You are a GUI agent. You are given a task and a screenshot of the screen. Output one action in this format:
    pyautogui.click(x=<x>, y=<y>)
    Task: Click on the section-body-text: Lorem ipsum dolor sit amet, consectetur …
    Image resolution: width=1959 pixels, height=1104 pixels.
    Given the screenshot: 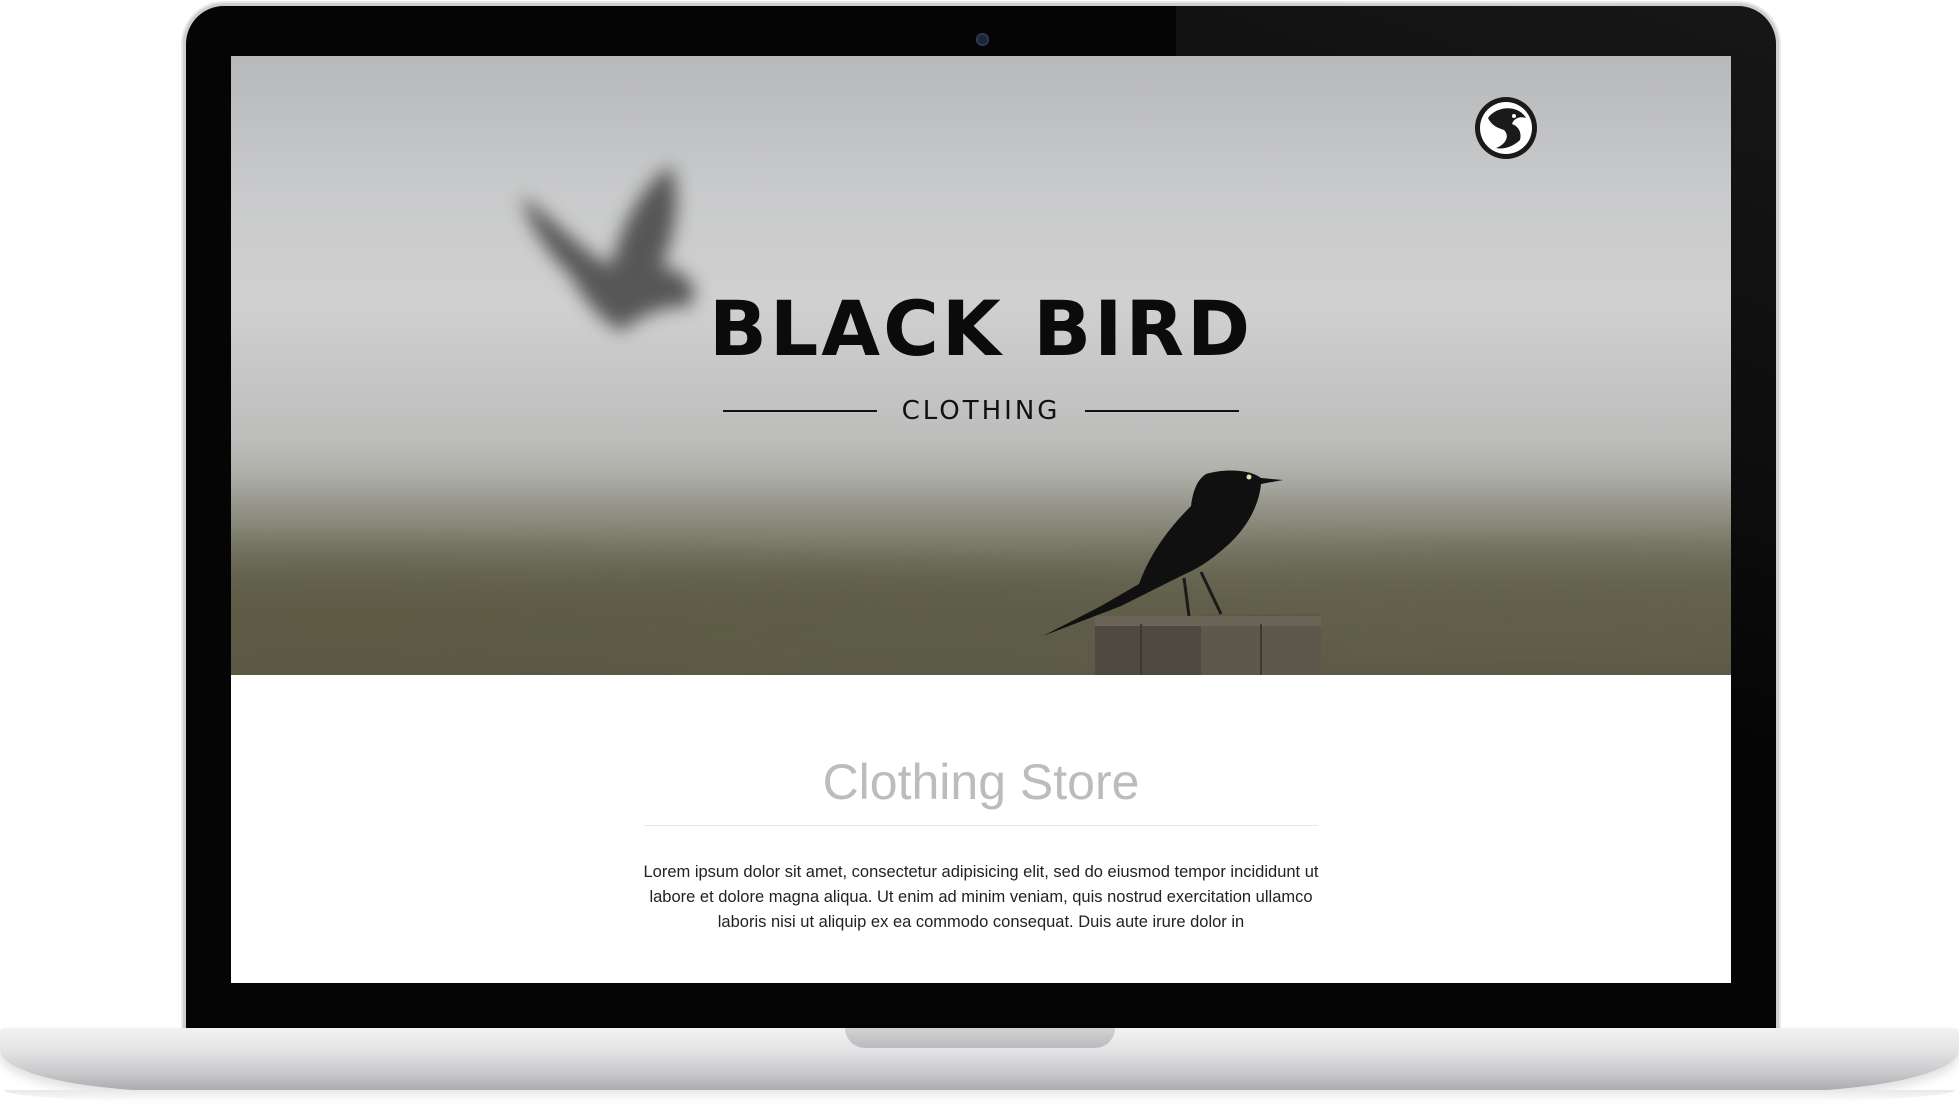 What is the action you would take?
    pyautogui.click(x=981, y=897)
    